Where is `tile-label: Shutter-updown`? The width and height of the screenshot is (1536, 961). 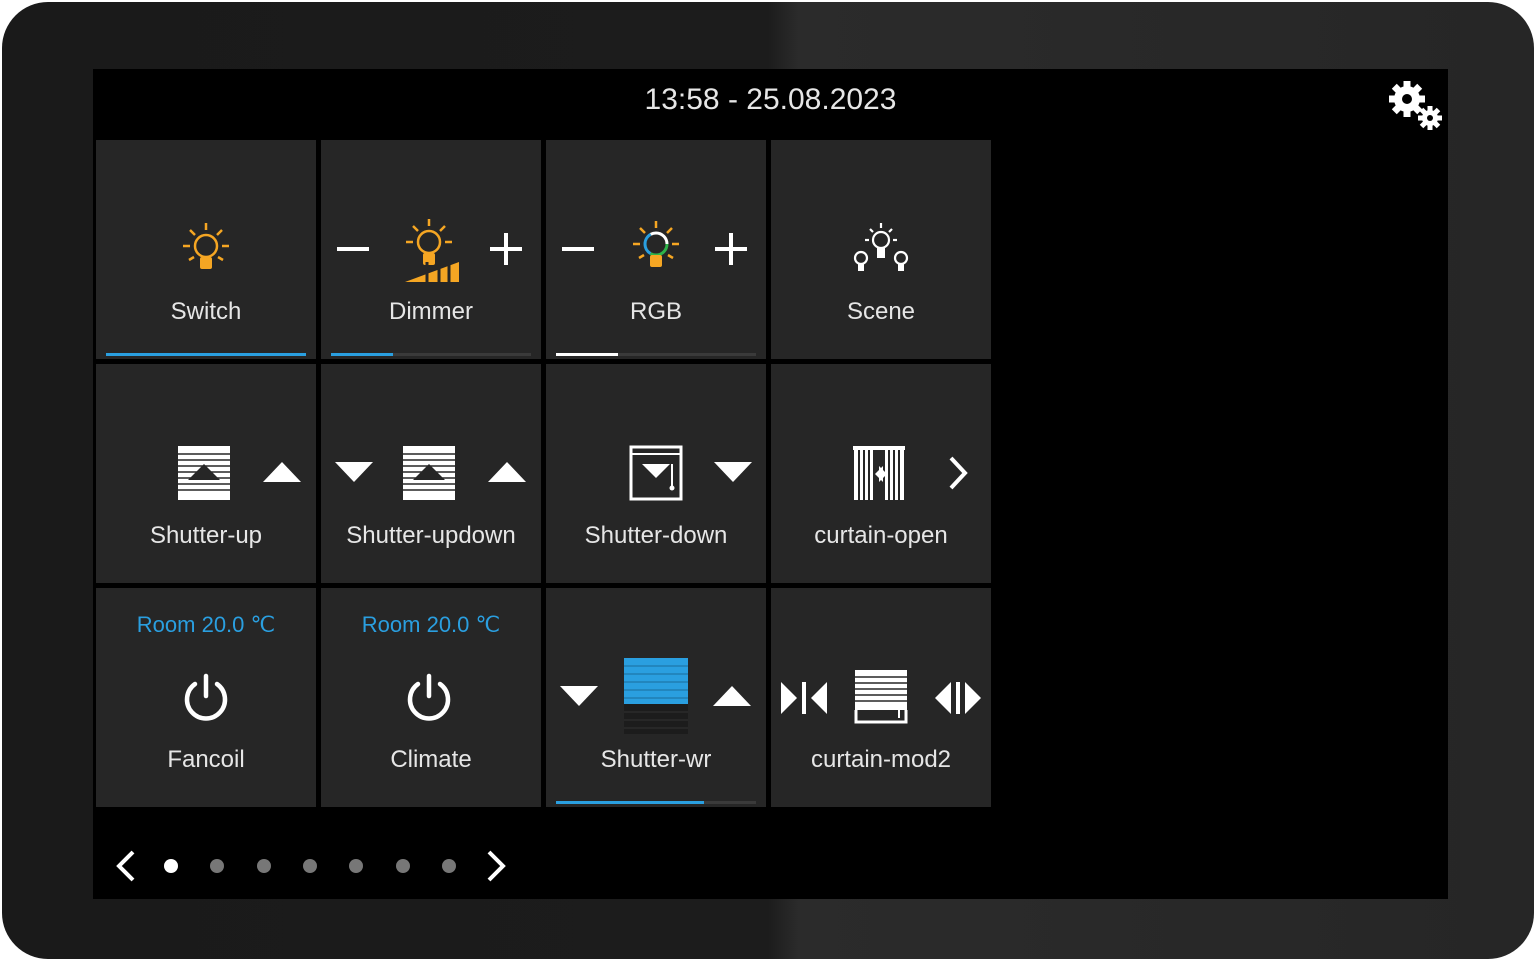
tile-label: Shutter-updown is located at coordinates (431, 535).